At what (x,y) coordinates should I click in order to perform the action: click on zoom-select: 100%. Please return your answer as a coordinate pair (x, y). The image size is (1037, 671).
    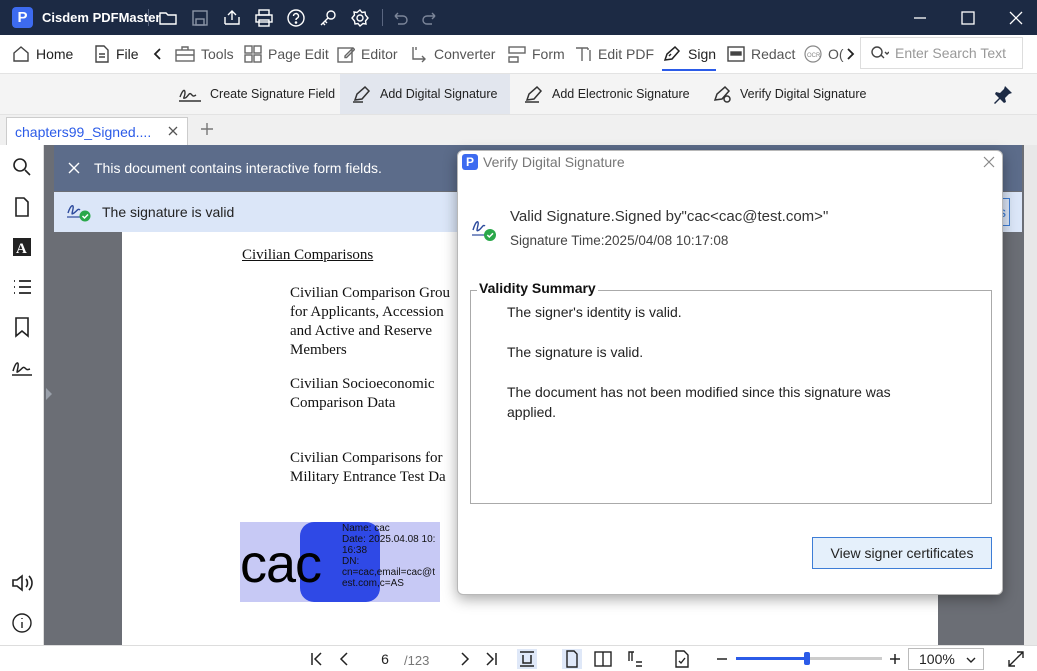
    Looking at the image, I should click on (946, 659).